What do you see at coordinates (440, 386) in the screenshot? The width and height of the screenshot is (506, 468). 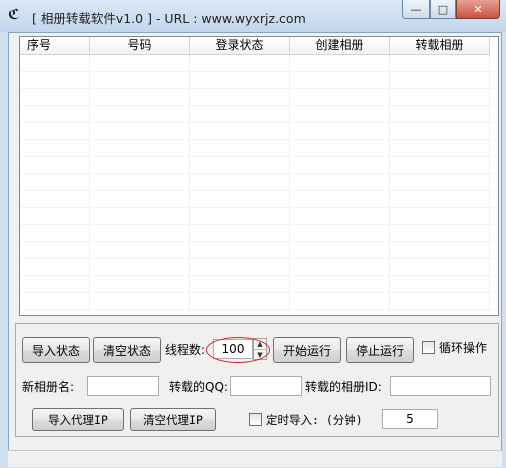 I see `album-id-input` at bounding box center [440, 386].